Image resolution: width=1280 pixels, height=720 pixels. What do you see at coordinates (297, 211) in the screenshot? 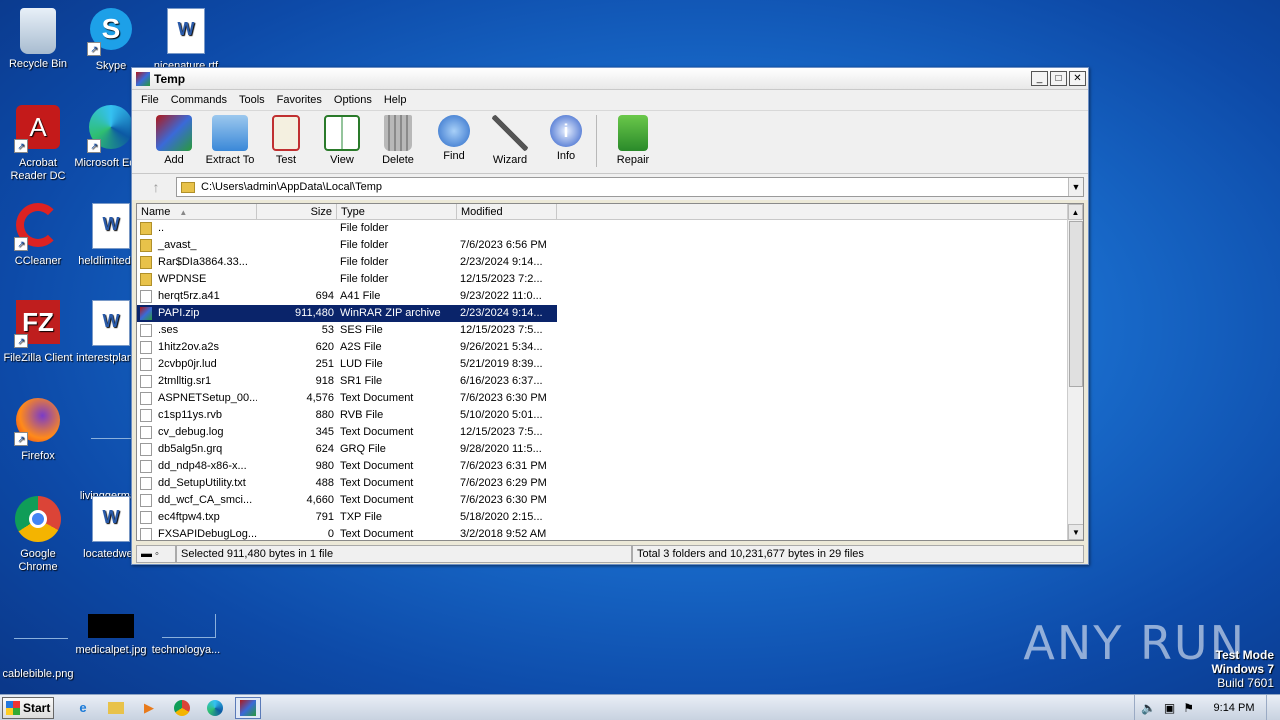
I see `column-size: Size` at bounding box center [297, 211].